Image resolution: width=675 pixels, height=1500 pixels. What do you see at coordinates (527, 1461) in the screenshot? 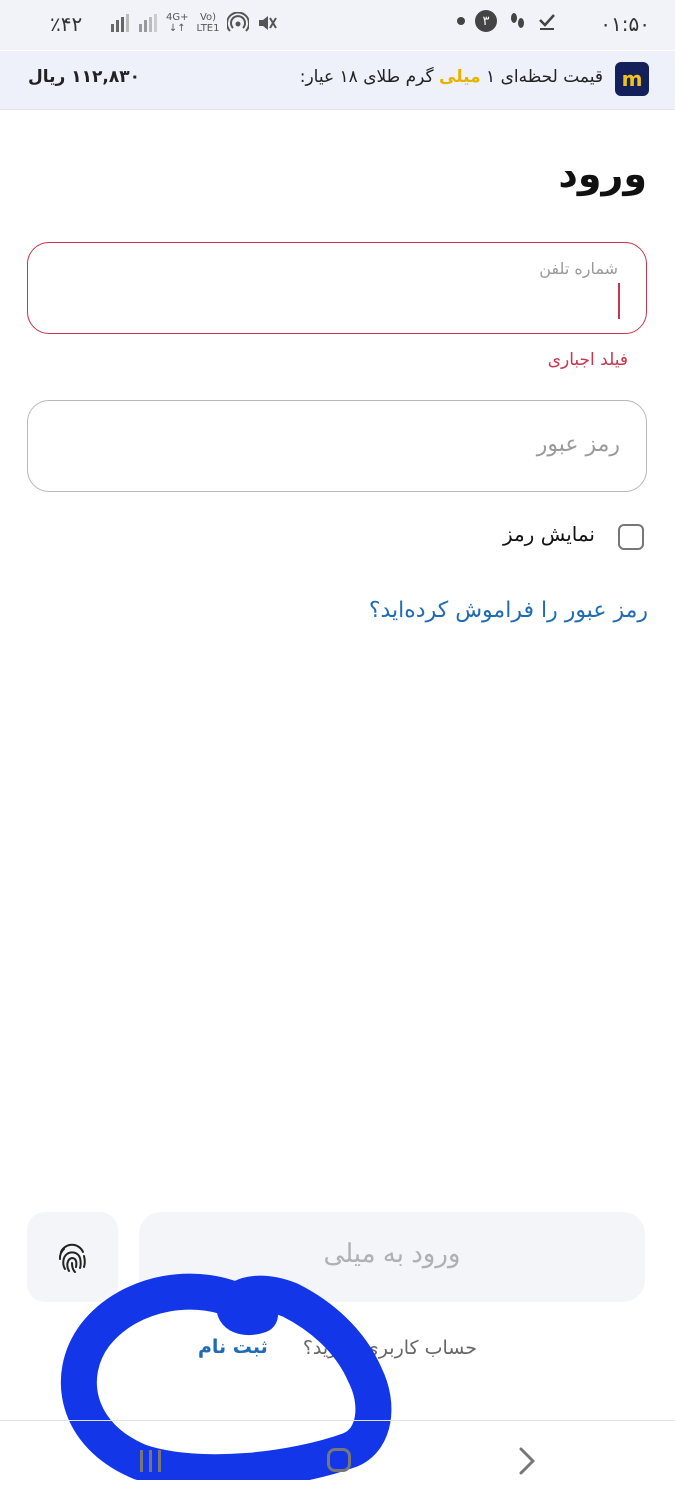
I see `back-icon` at bounding box center [527, 1461].